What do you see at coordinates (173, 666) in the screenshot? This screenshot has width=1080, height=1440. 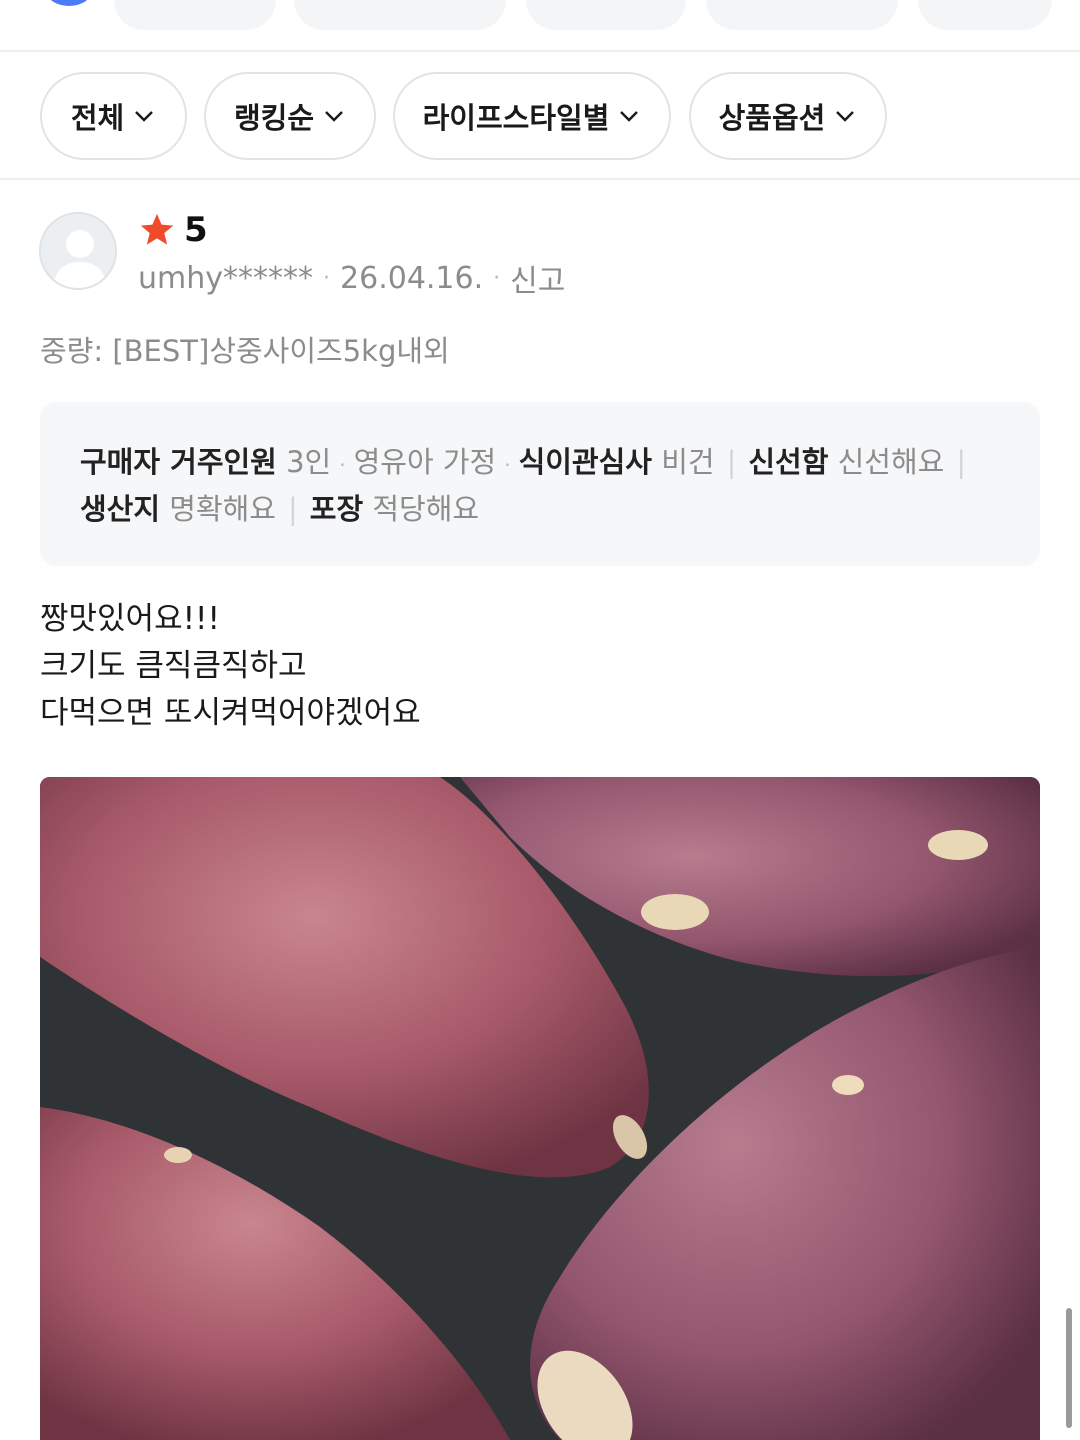 I see `review-text-line: 크기도 큼직큼직하고` at bounding box center [173, 666].